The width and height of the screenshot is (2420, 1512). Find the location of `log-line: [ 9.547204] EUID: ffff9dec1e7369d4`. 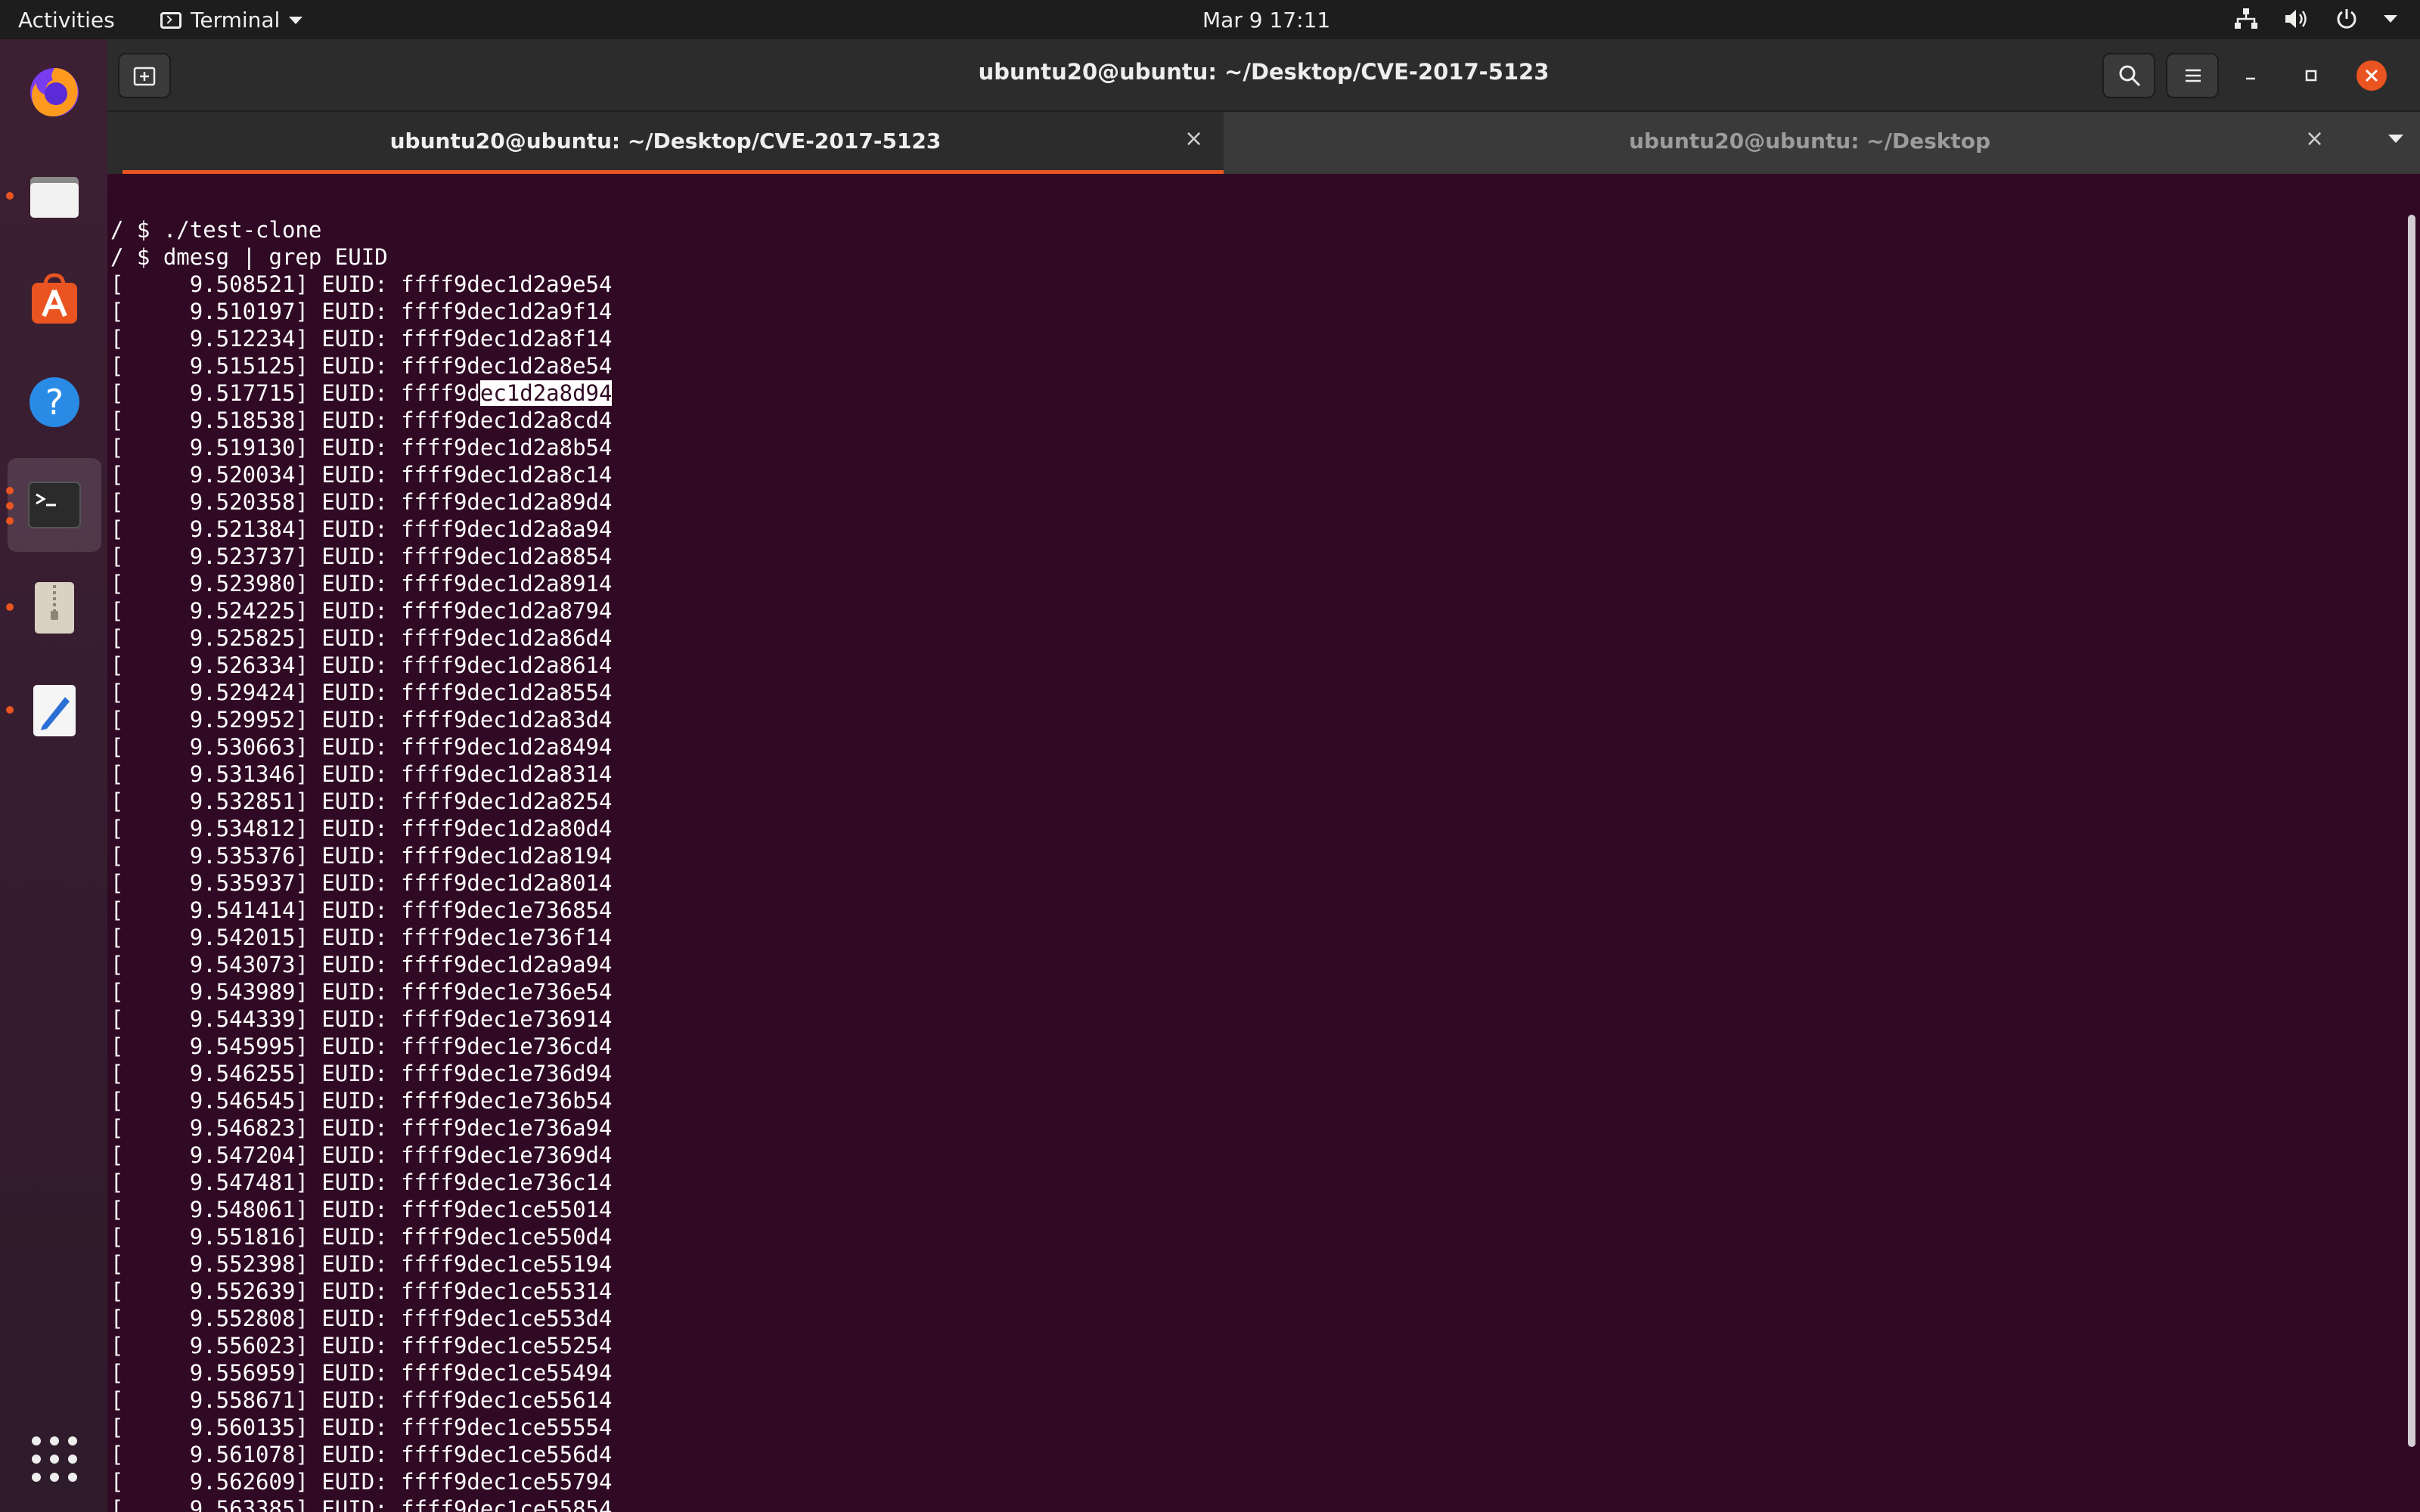

log-line: [ 9.547204] EUID: ffff9dec1e7369d4 is located at coordinates (361, 1155).